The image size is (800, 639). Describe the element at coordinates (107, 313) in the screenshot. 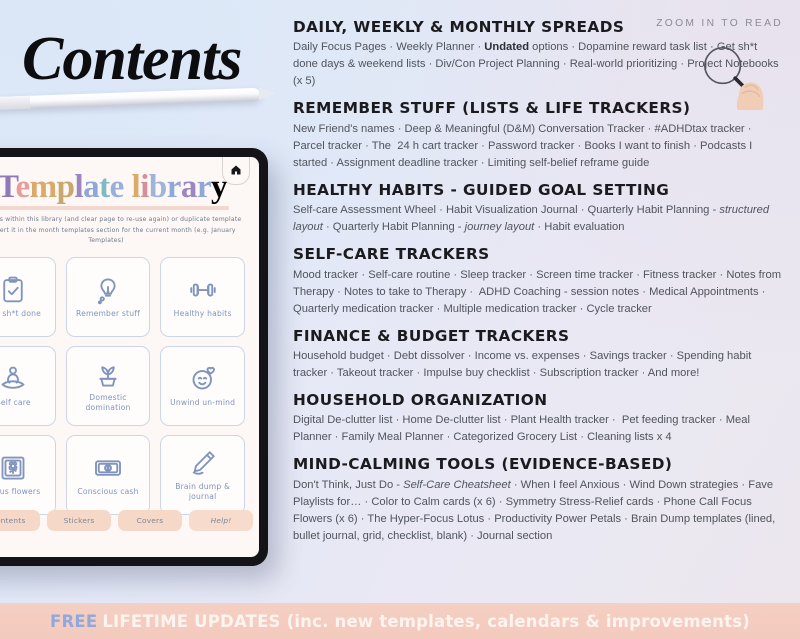

I see `card-label: Remember stuff` at that location.